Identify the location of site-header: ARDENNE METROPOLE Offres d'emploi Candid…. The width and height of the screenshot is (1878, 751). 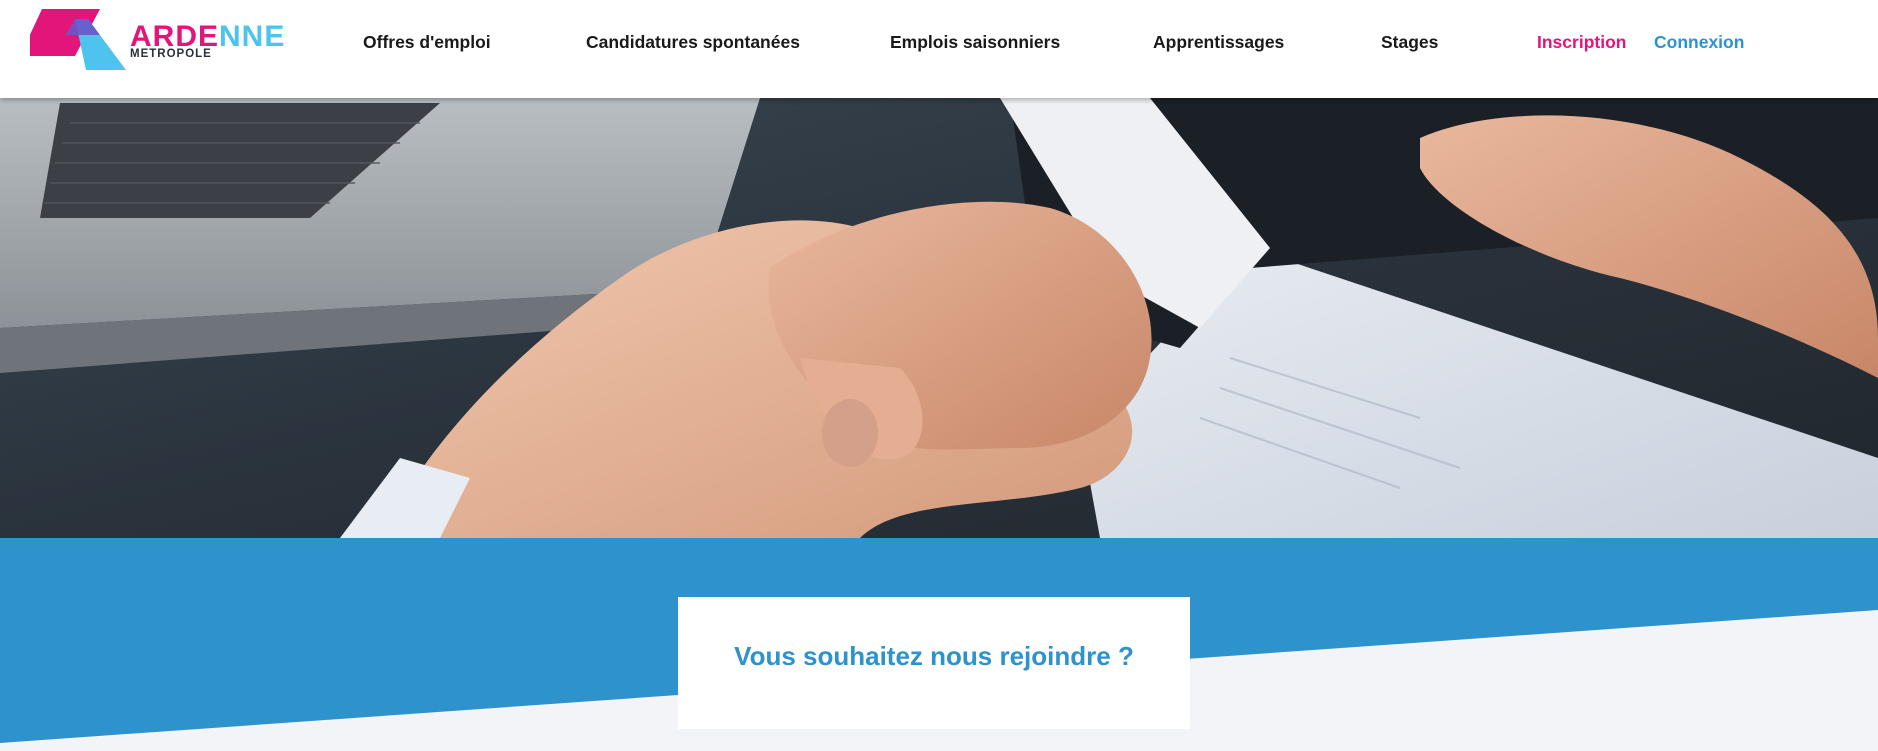
(939, 49).